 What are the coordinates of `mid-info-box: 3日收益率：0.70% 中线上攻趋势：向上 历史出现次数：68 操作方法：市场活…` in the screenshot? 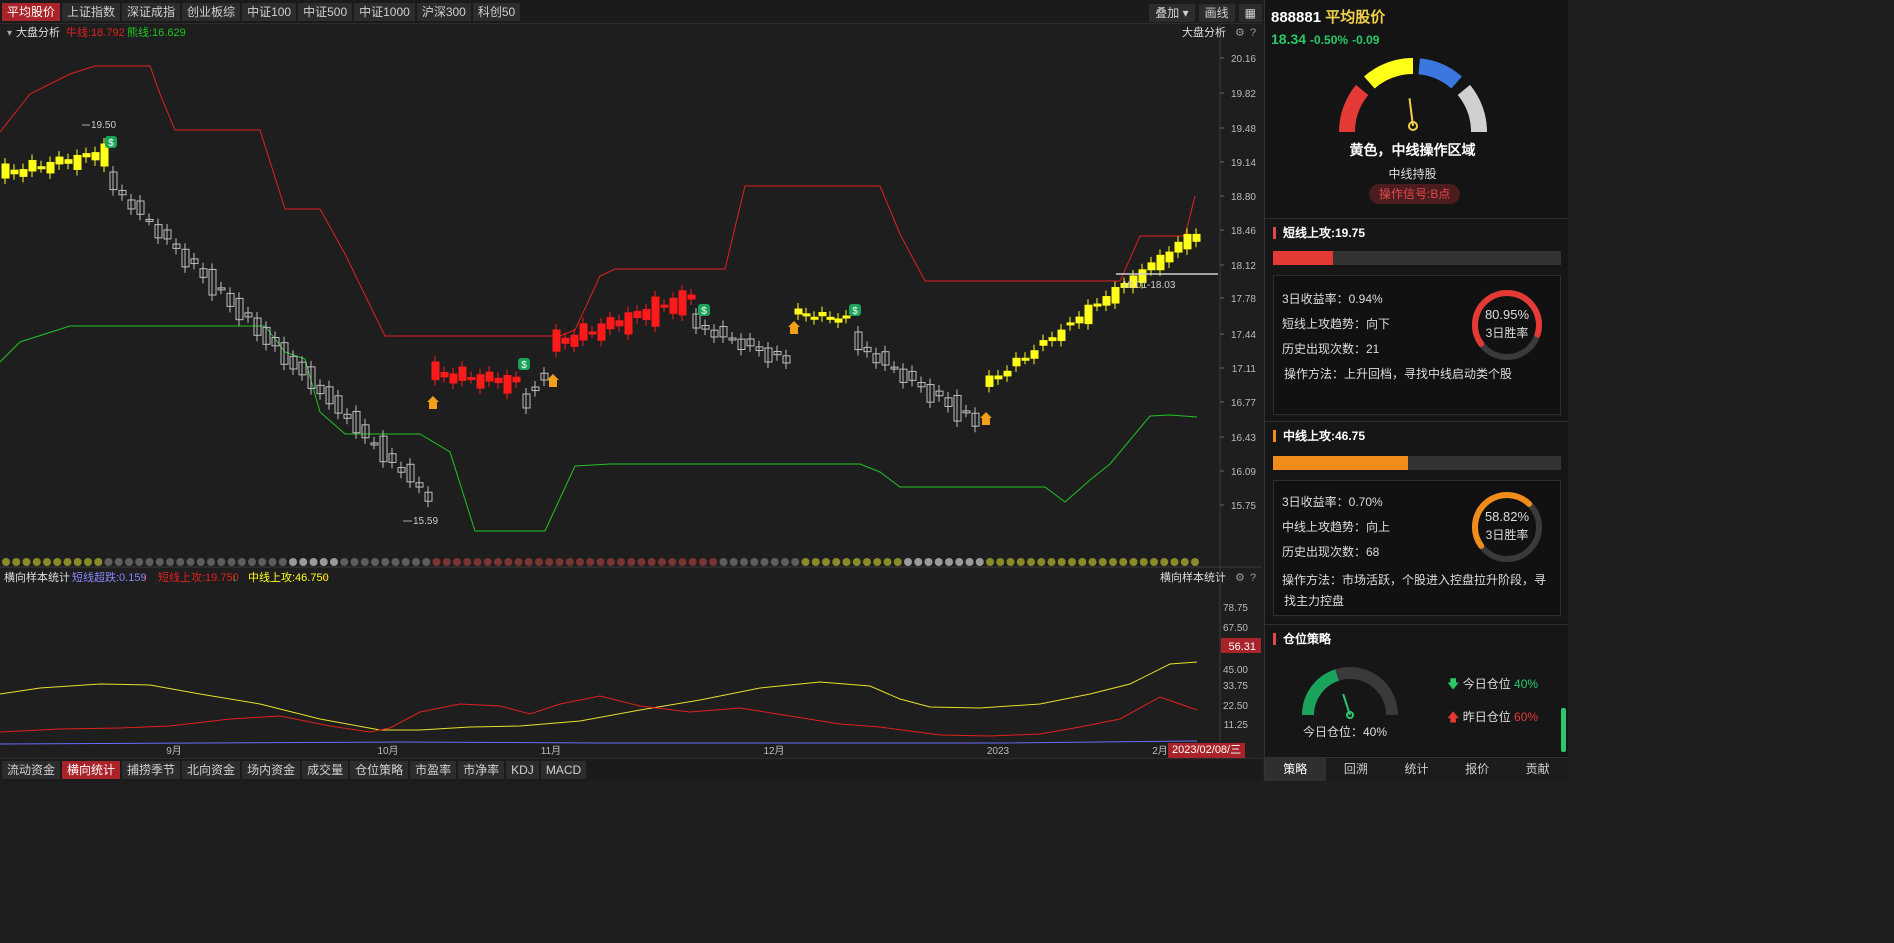 It's located at (1417, 548).